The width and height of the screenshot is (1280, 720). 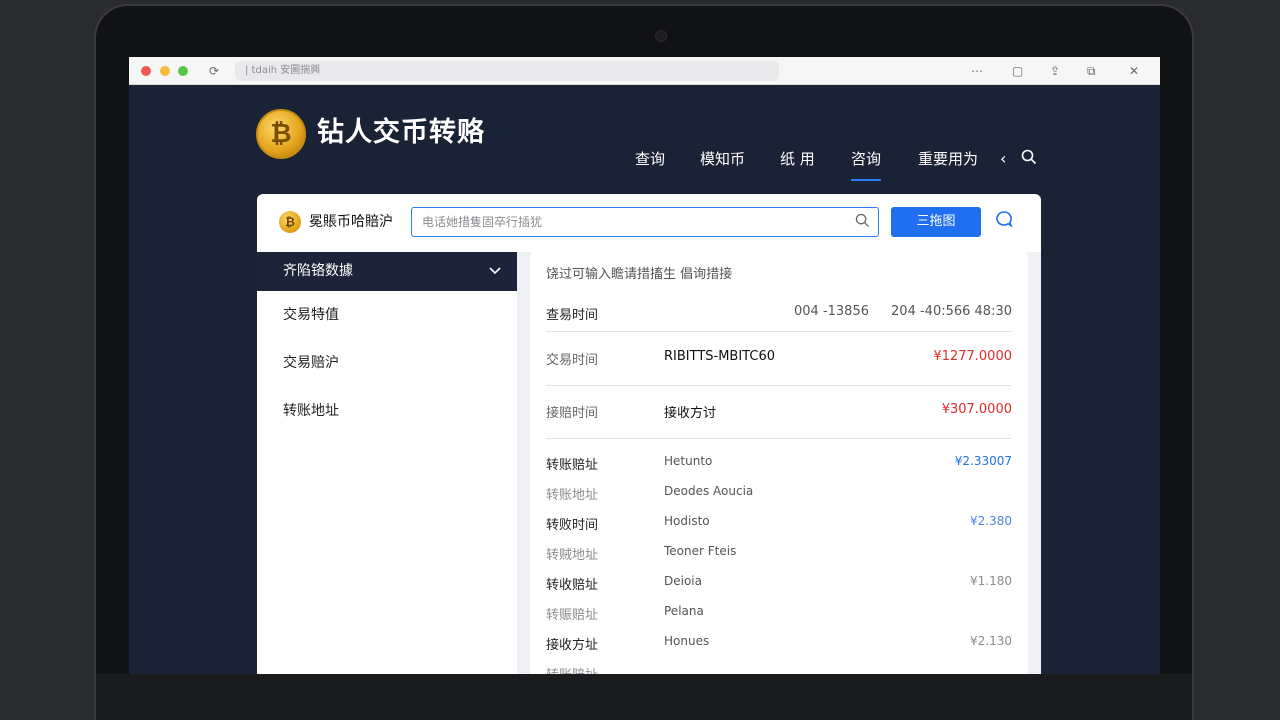 I want to click on close-icon: ✕, so click(x=1134, y=71).